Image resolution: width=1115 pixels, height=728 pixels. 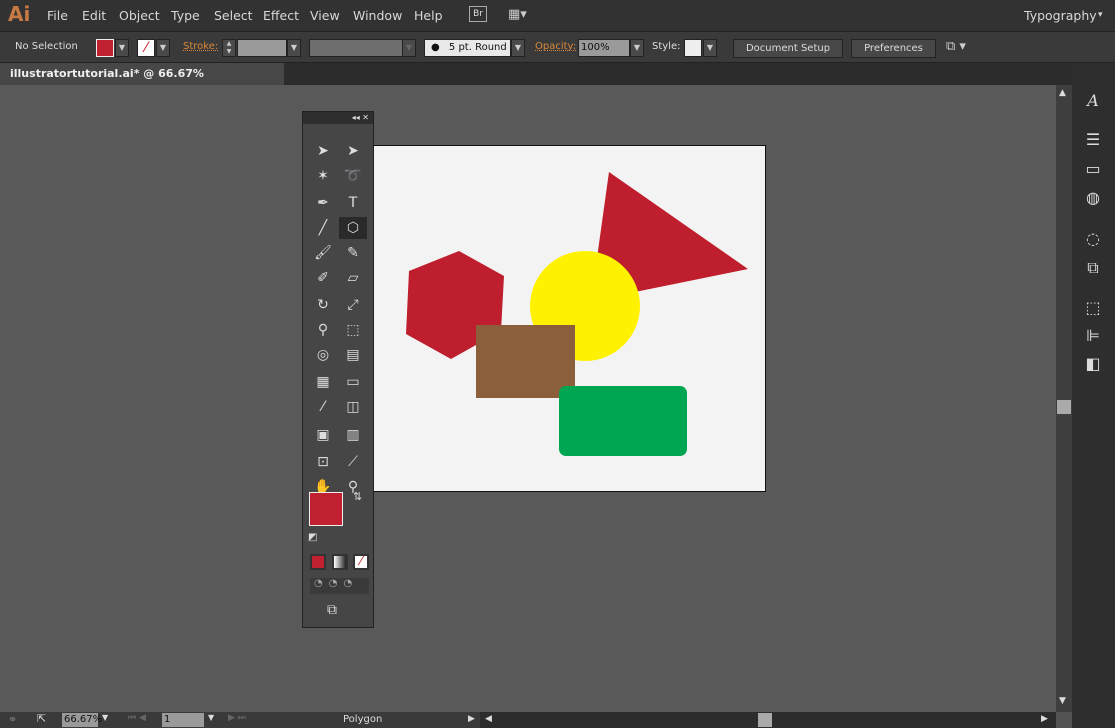 What do you see at coordinates (522, 14) in the screenshot?
I see `arrange-documents-icon: ▦▾` at bounding box center [522, 14].